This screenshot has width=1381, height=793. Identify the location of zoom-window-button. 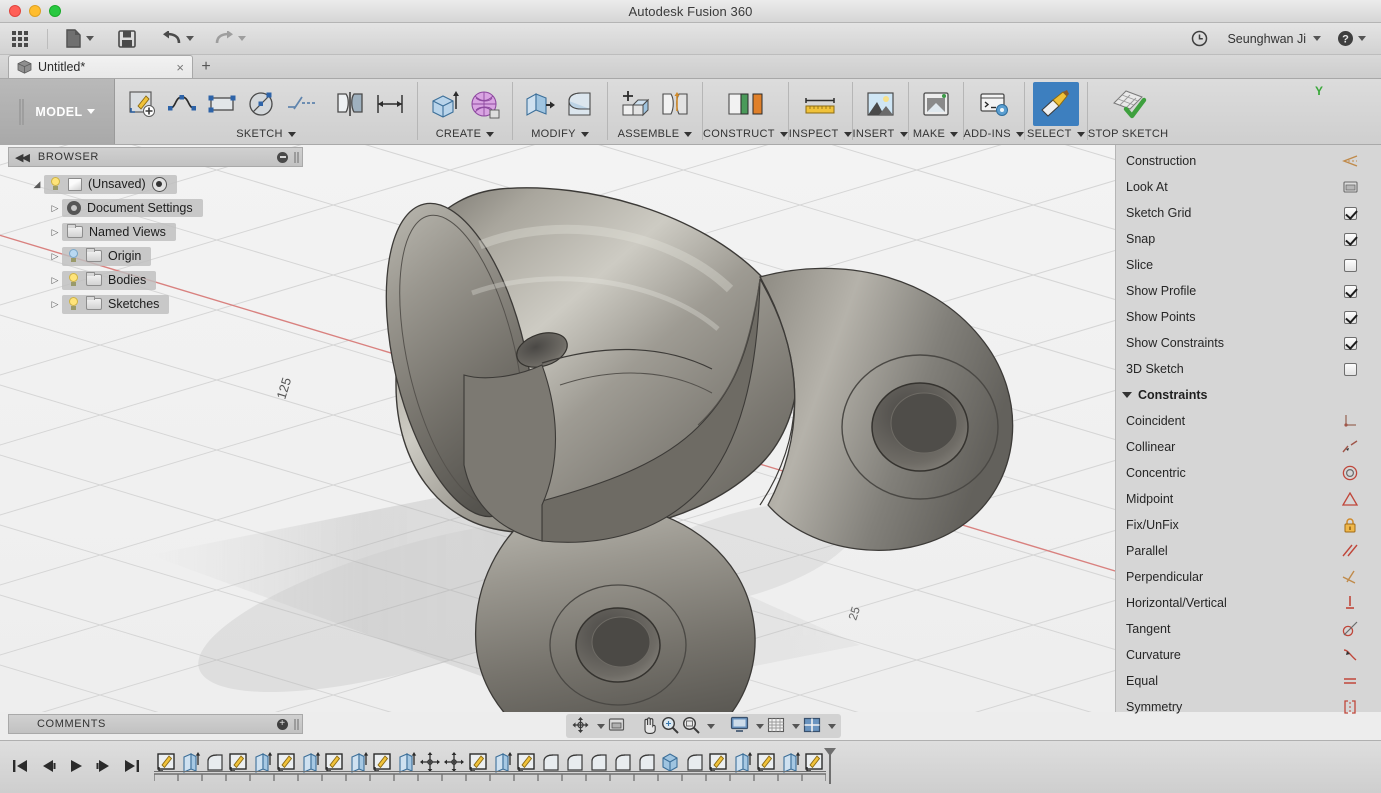
(691, 726).